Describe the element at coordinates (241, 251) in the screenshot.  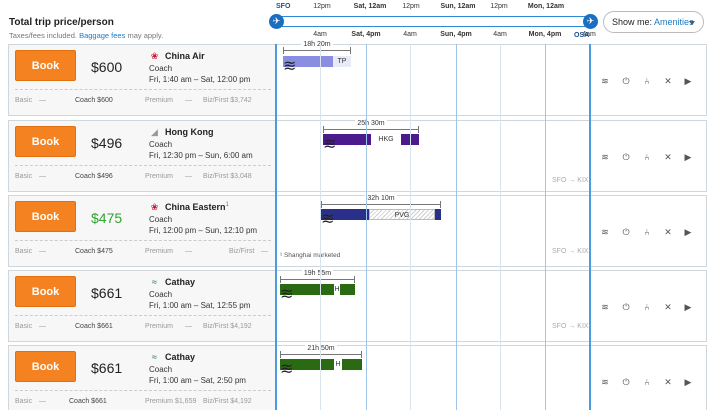
I see `fare-biz-first: Biz/First` at that location.